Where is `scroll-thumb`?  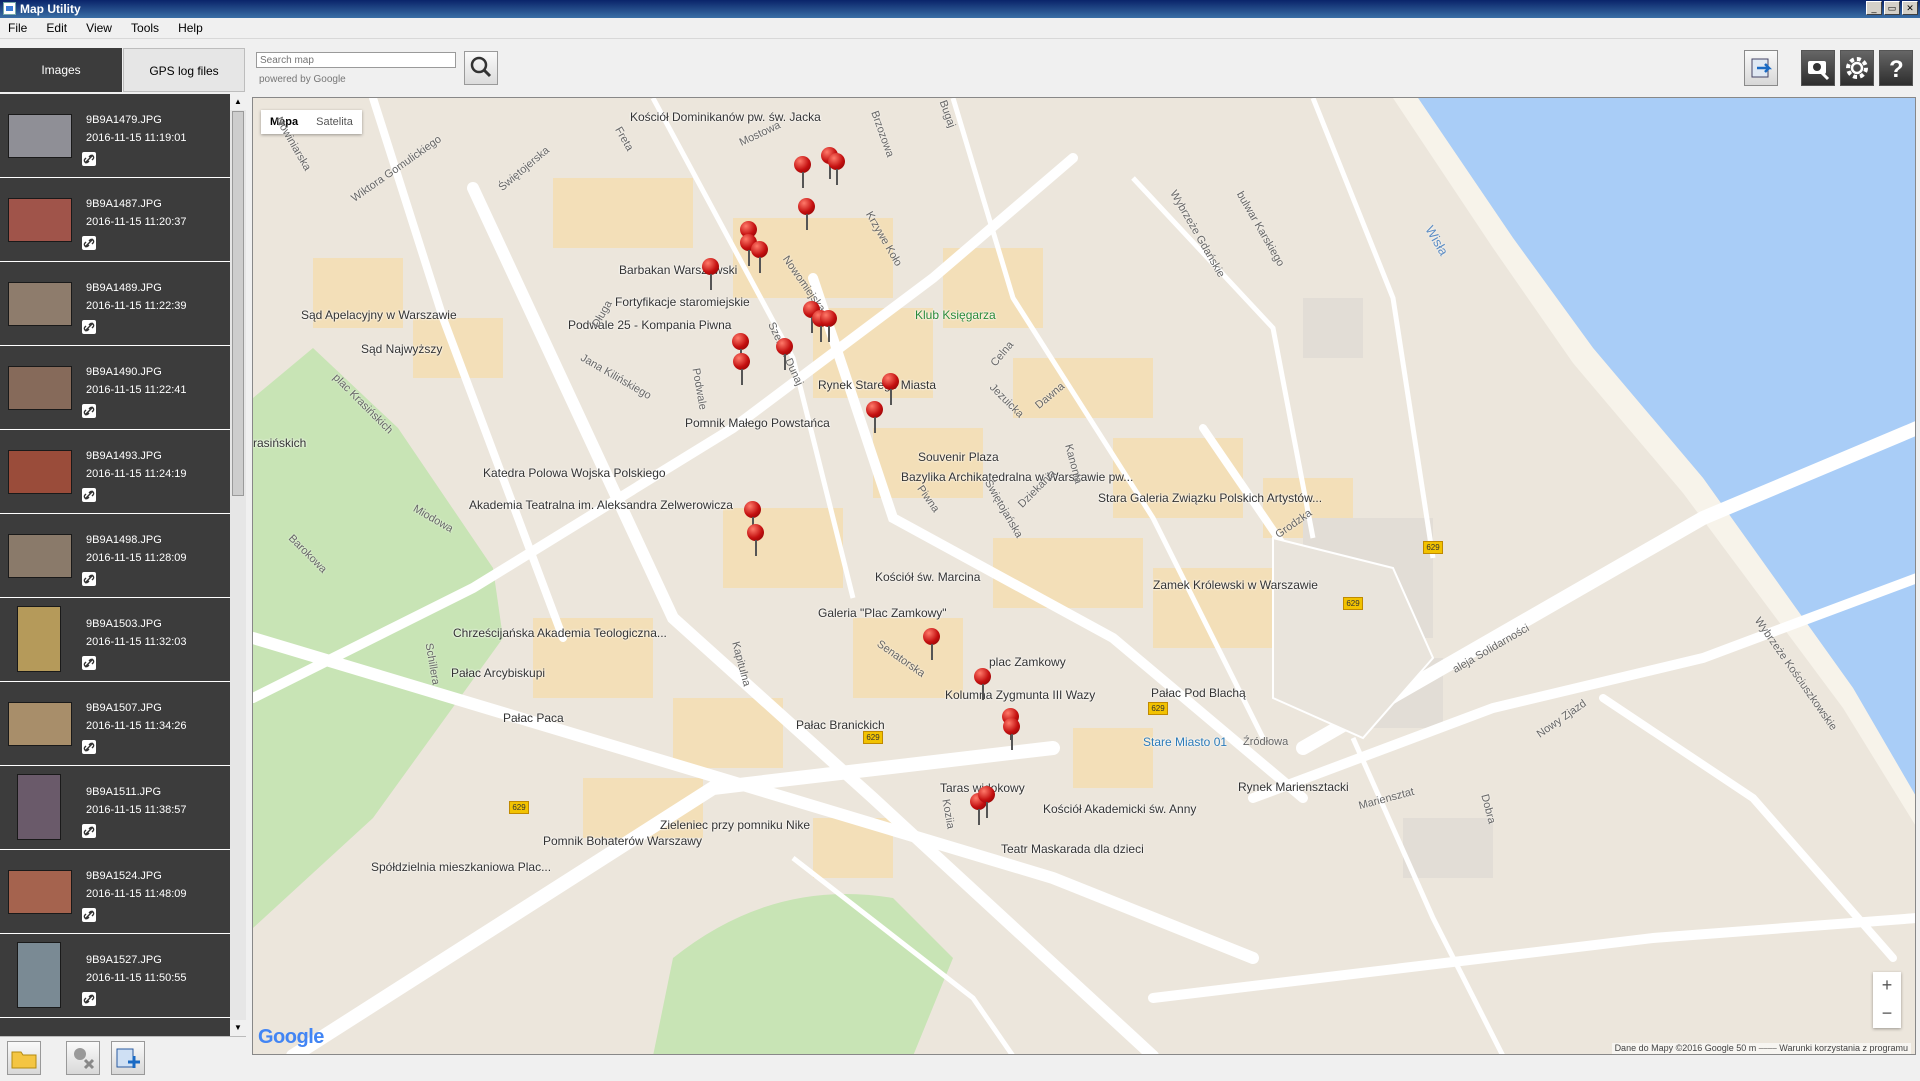
scroll-thumb is located at coordinates (238, 303).